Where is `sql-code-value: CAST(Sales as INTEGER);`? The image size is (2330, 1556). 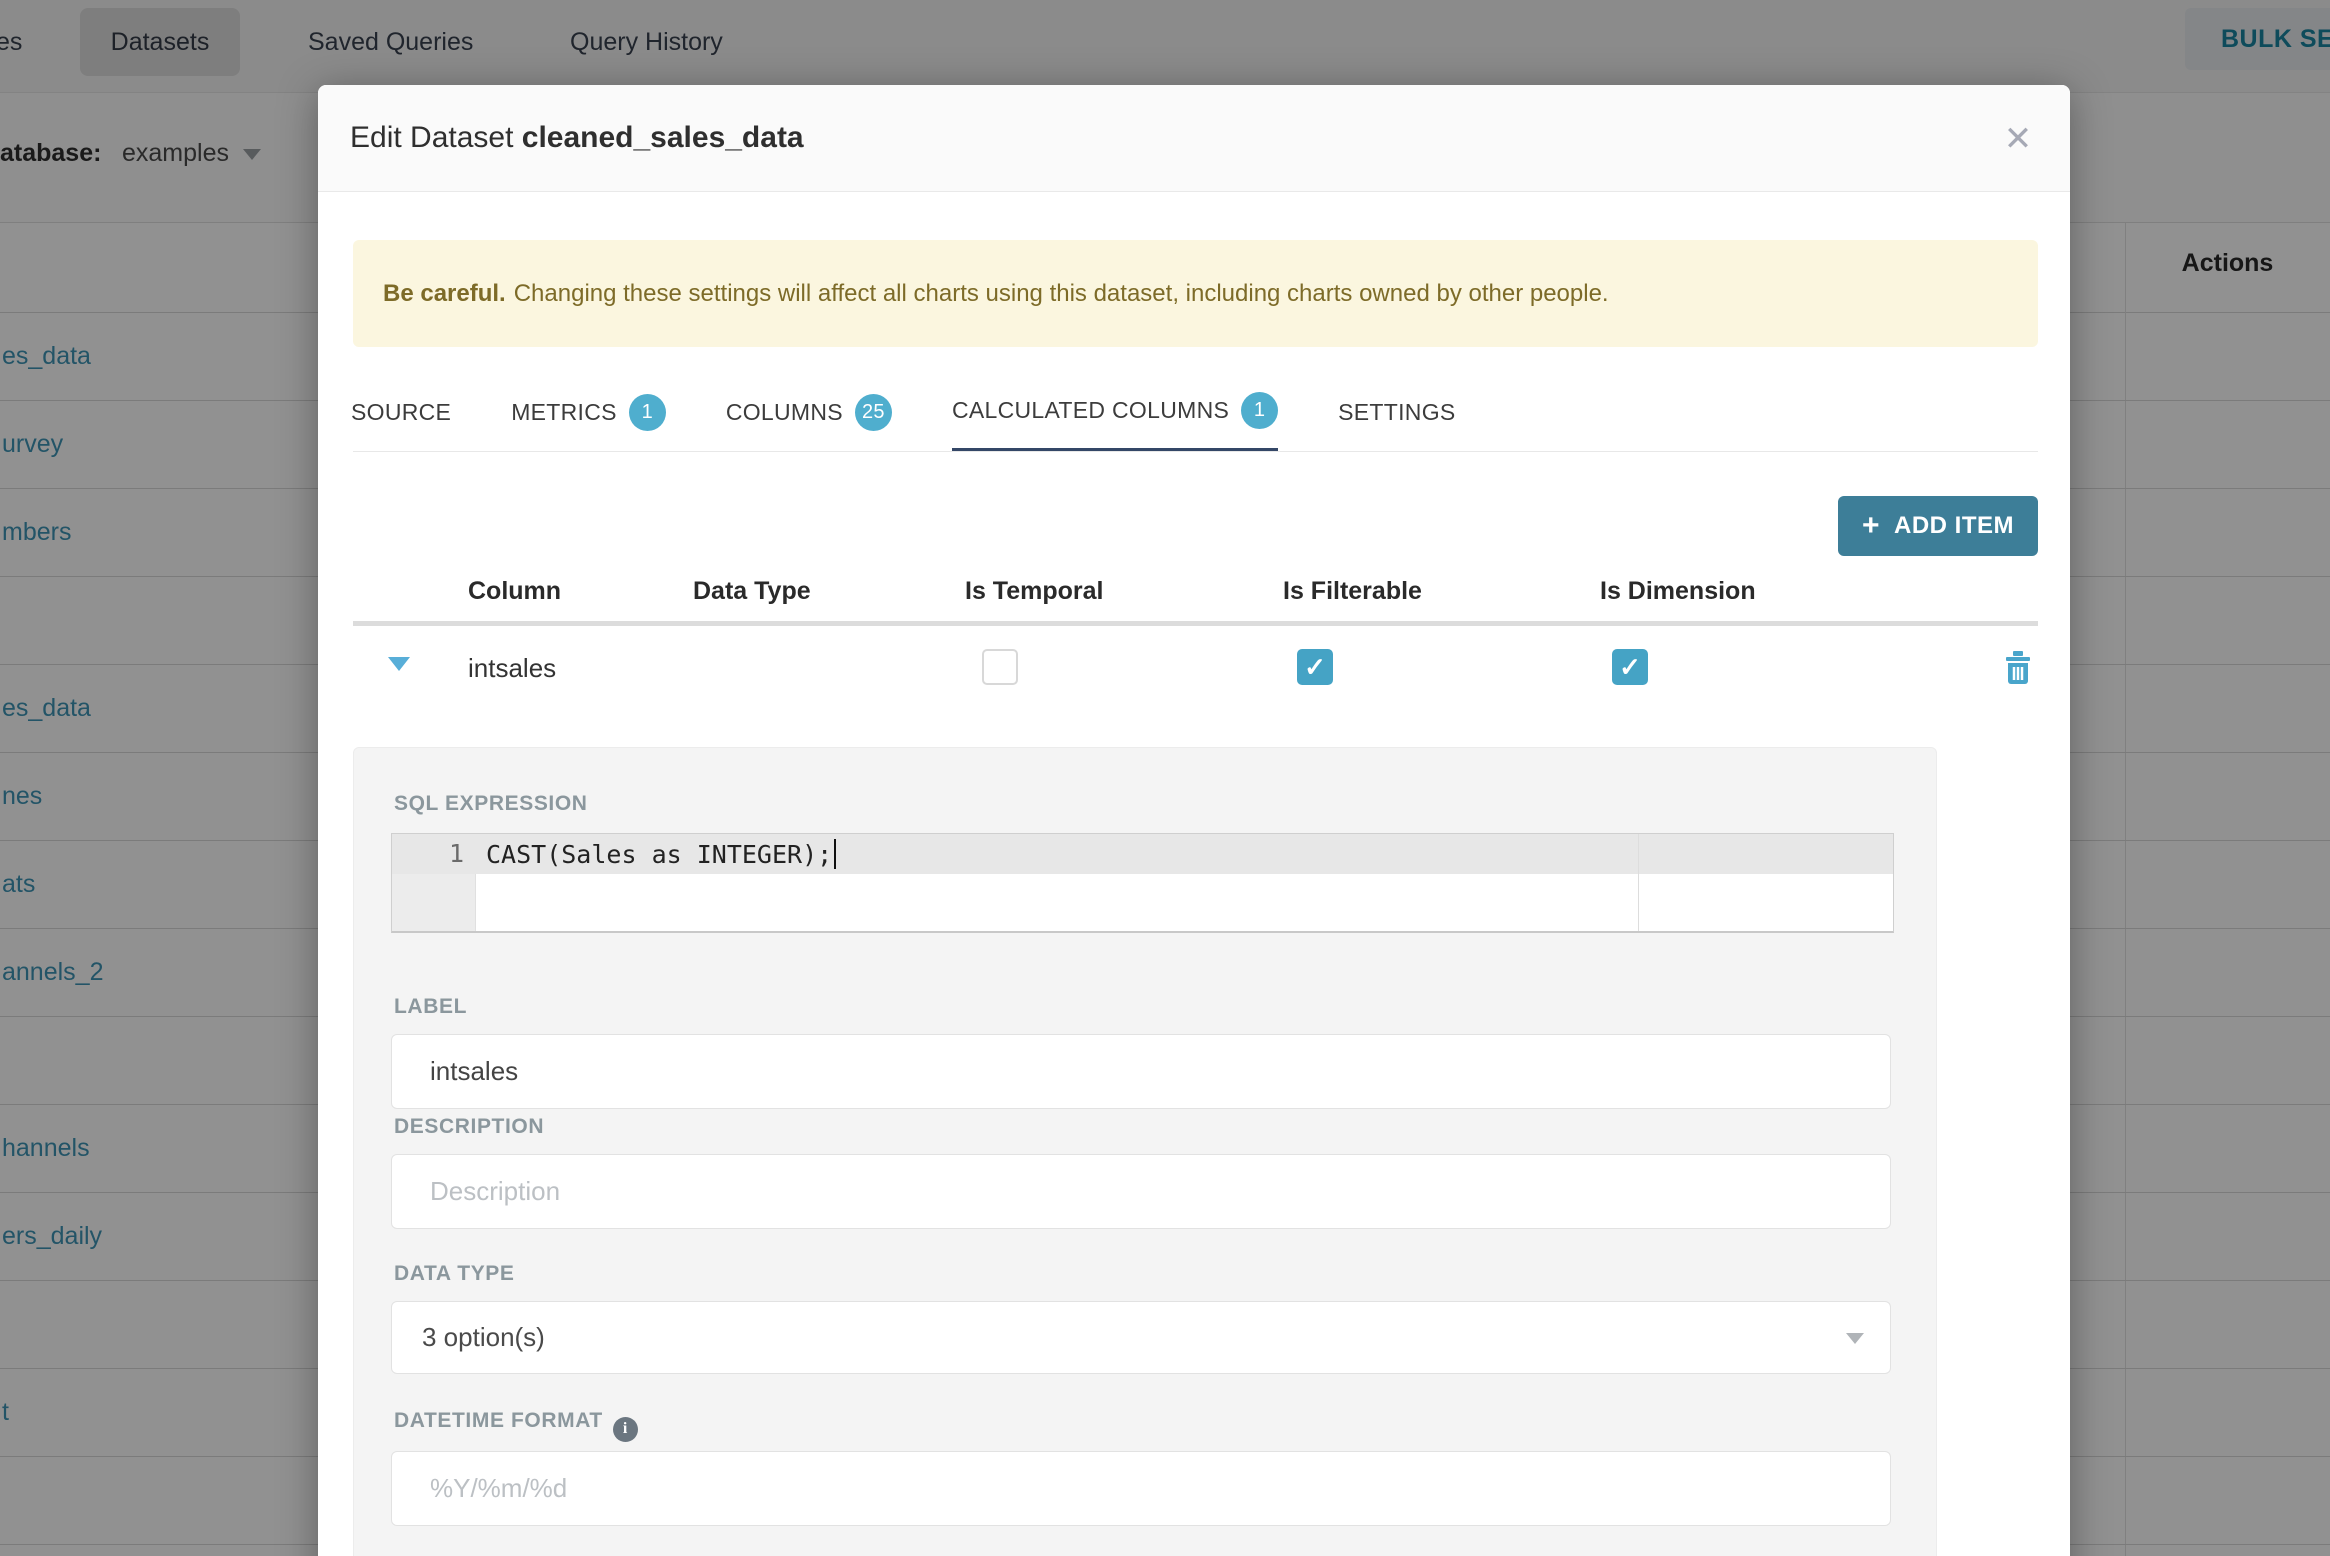
sql-code-value: CAST(Sales as INTEGER); is located at coordinates (659, 854).